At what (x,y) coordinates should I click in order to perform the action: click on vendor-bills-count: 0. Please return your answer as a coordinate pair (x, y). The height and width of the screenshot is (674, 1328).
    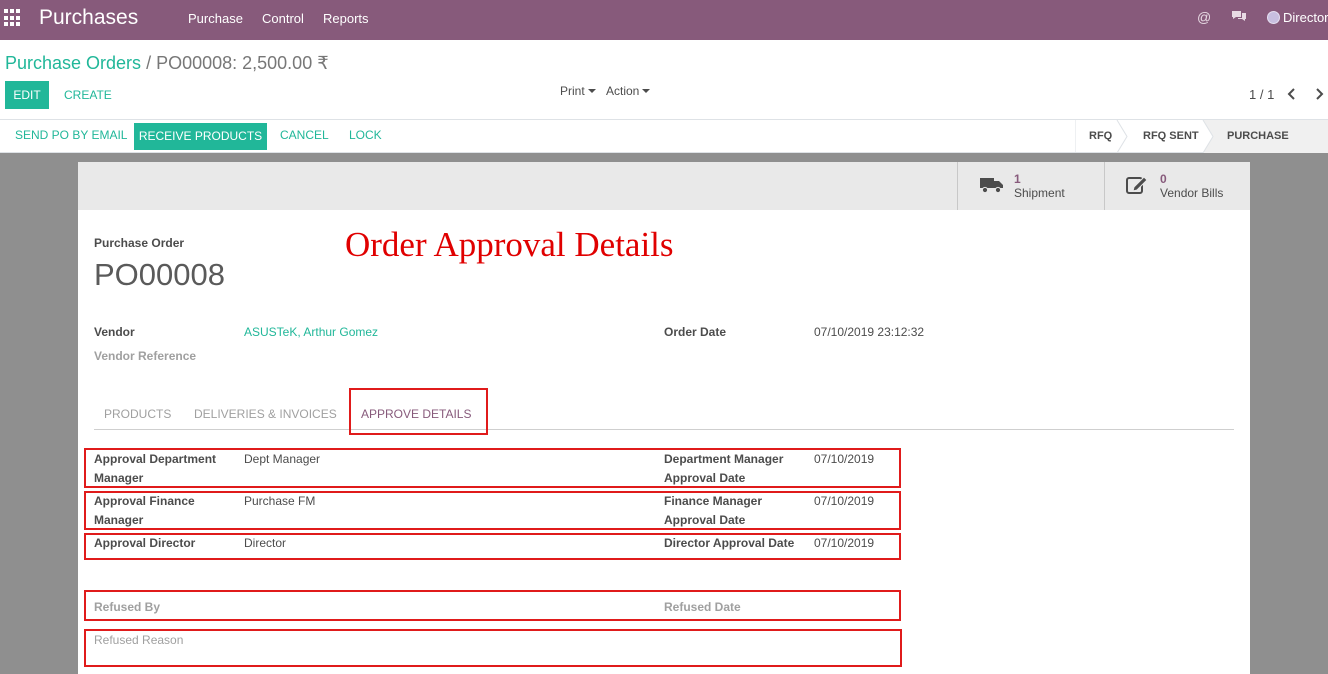
    Looking at the image, I should click on (1163, 179).